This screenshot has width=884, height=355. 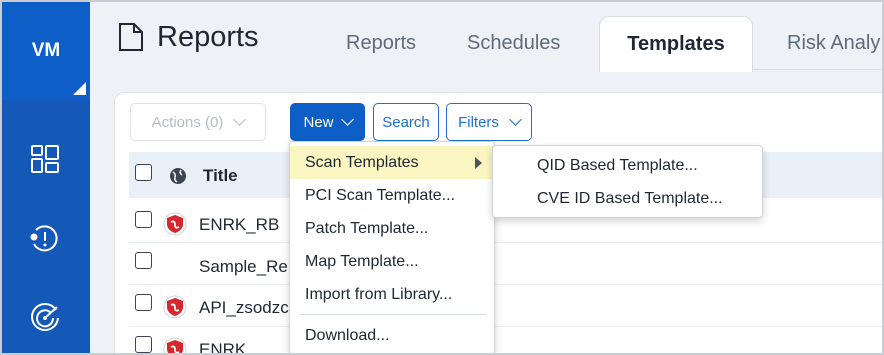 What do you see at coordinates (513, 43) in the screenshot?
I see `tab-schedules: Schedules` at bounding box center [513, 43].